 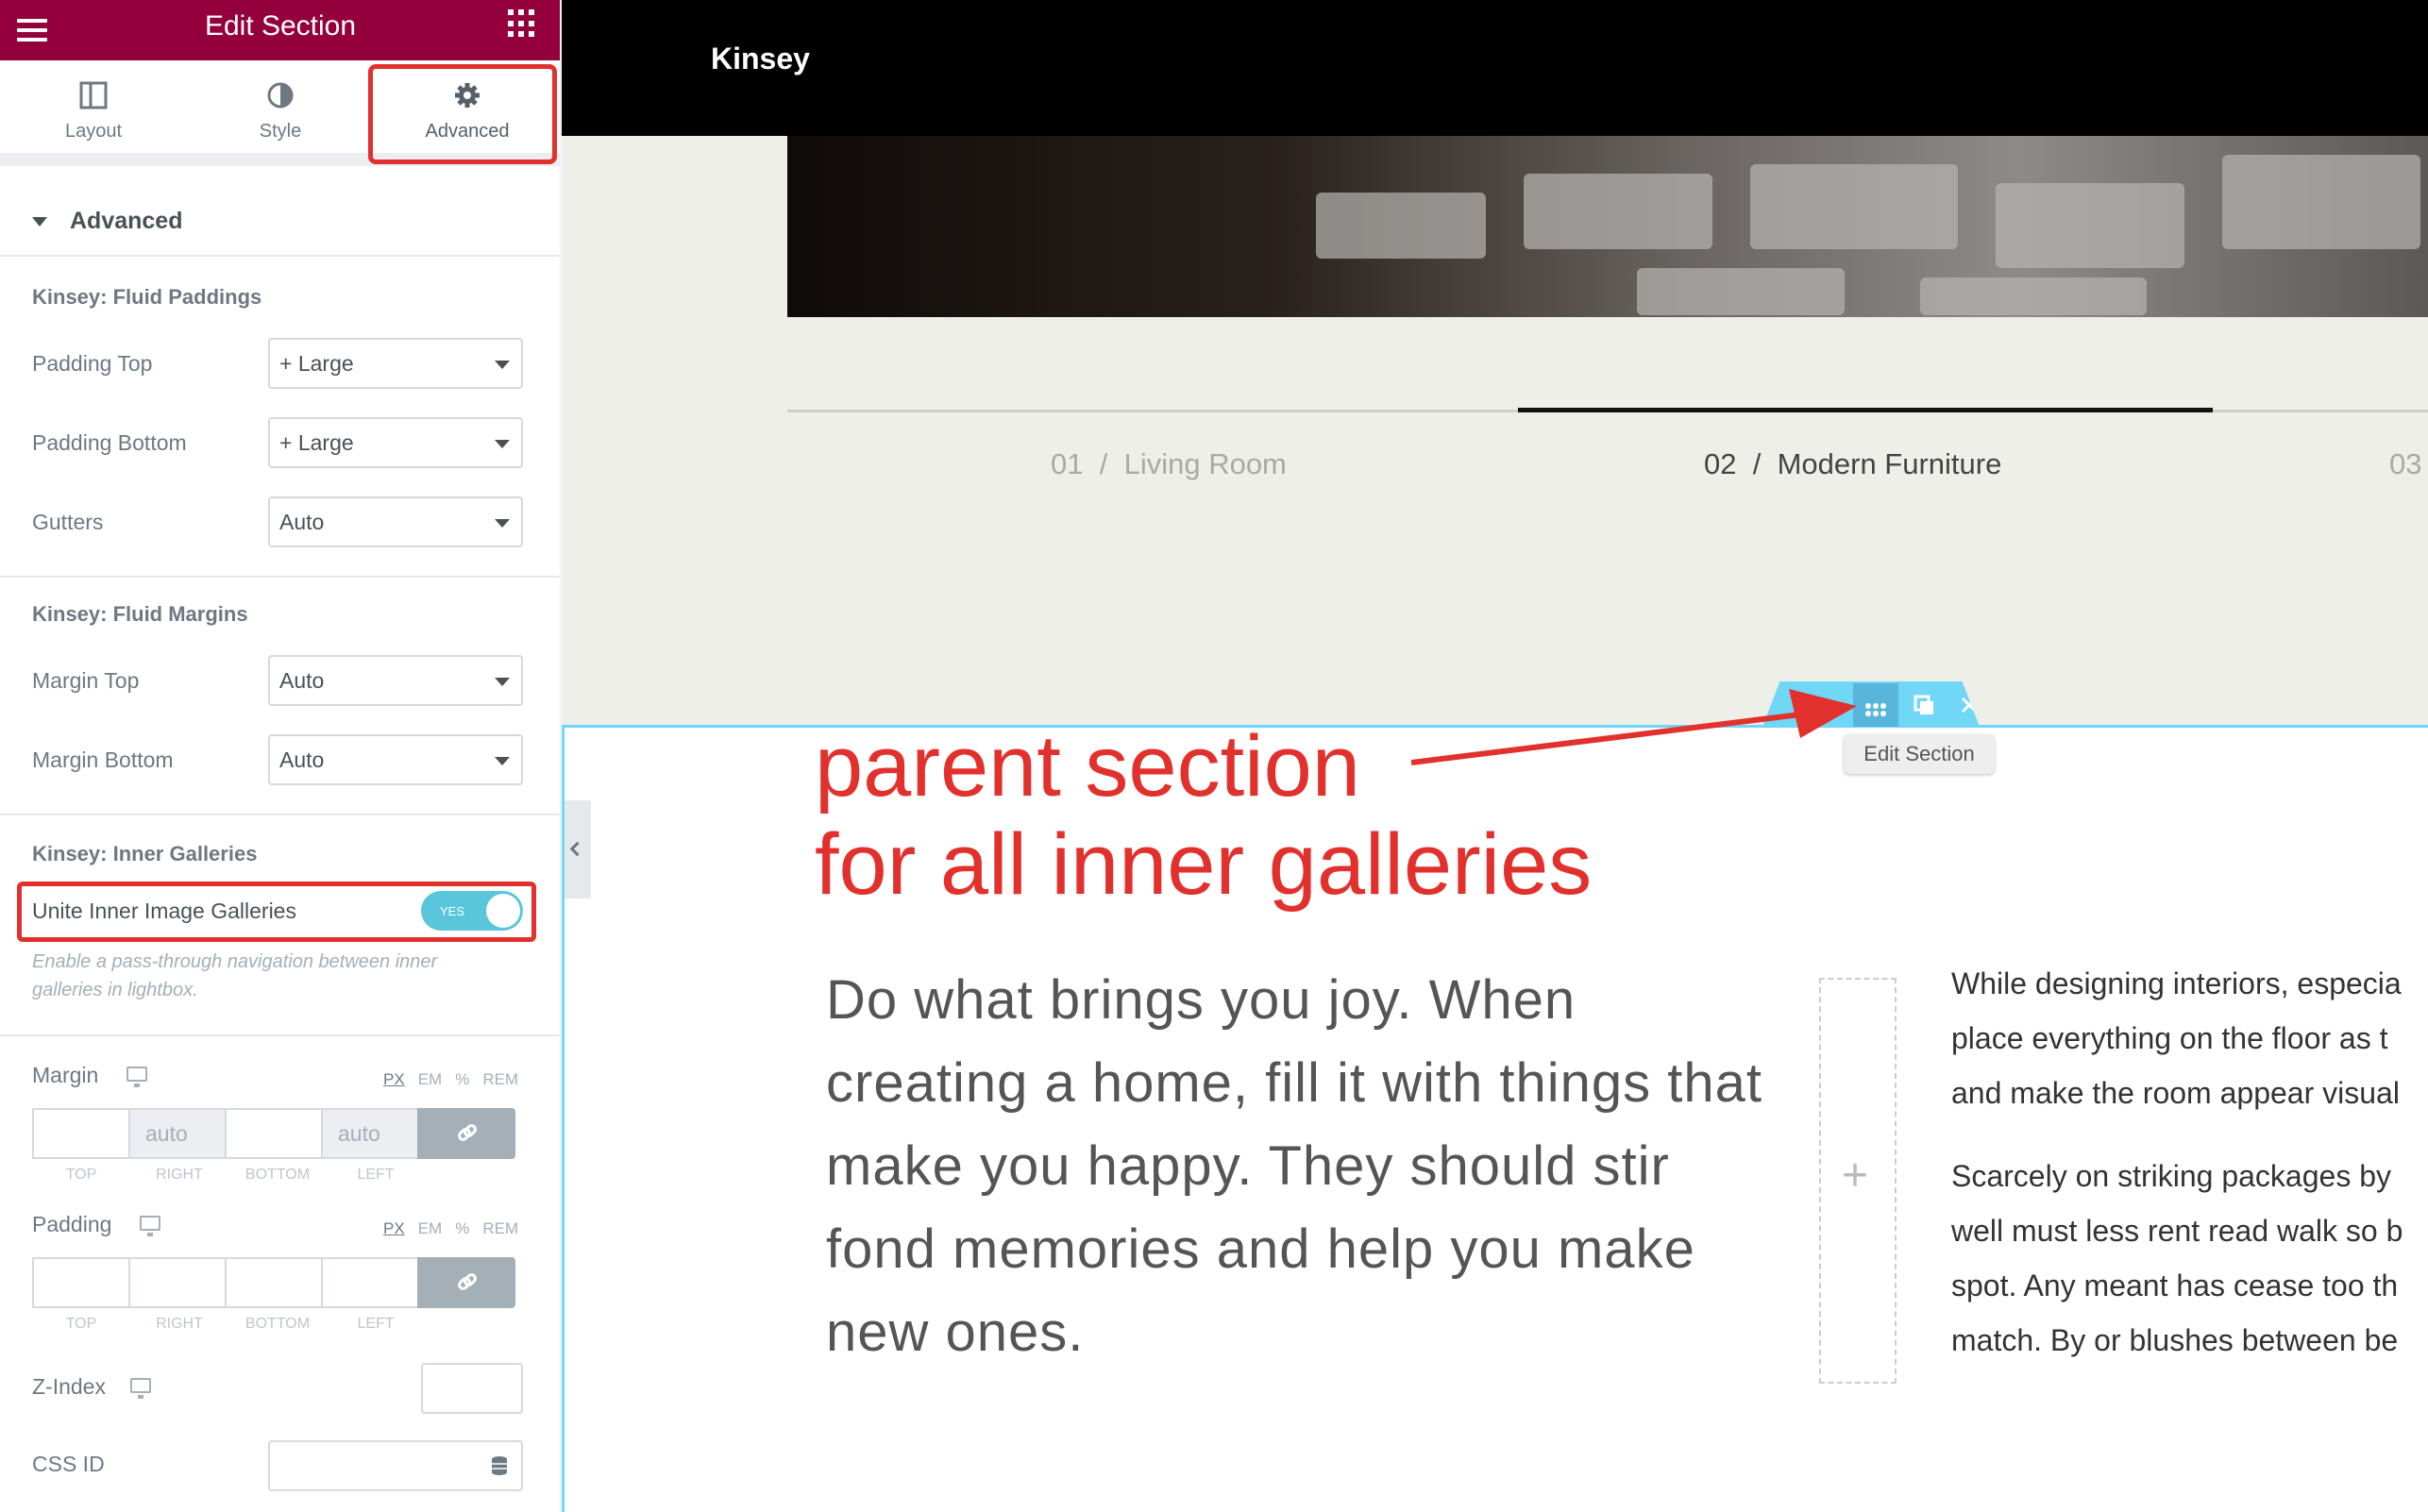 What do you see at coordinates (1757, 463) in the screenshot?
I see `slide-2-sep: /` at bounding box center [1757, 463].